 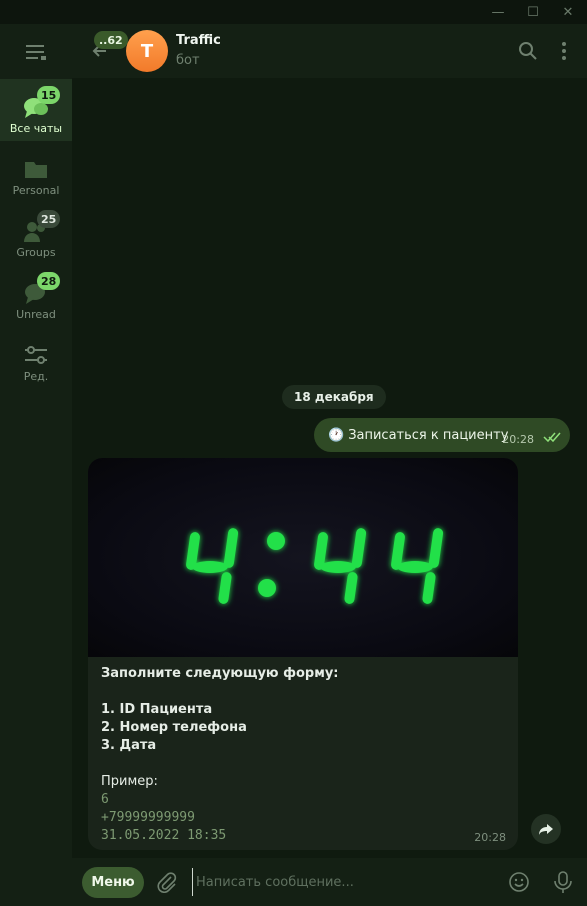 I want to click on example-label: Пример:, so click(x=129, y=781).